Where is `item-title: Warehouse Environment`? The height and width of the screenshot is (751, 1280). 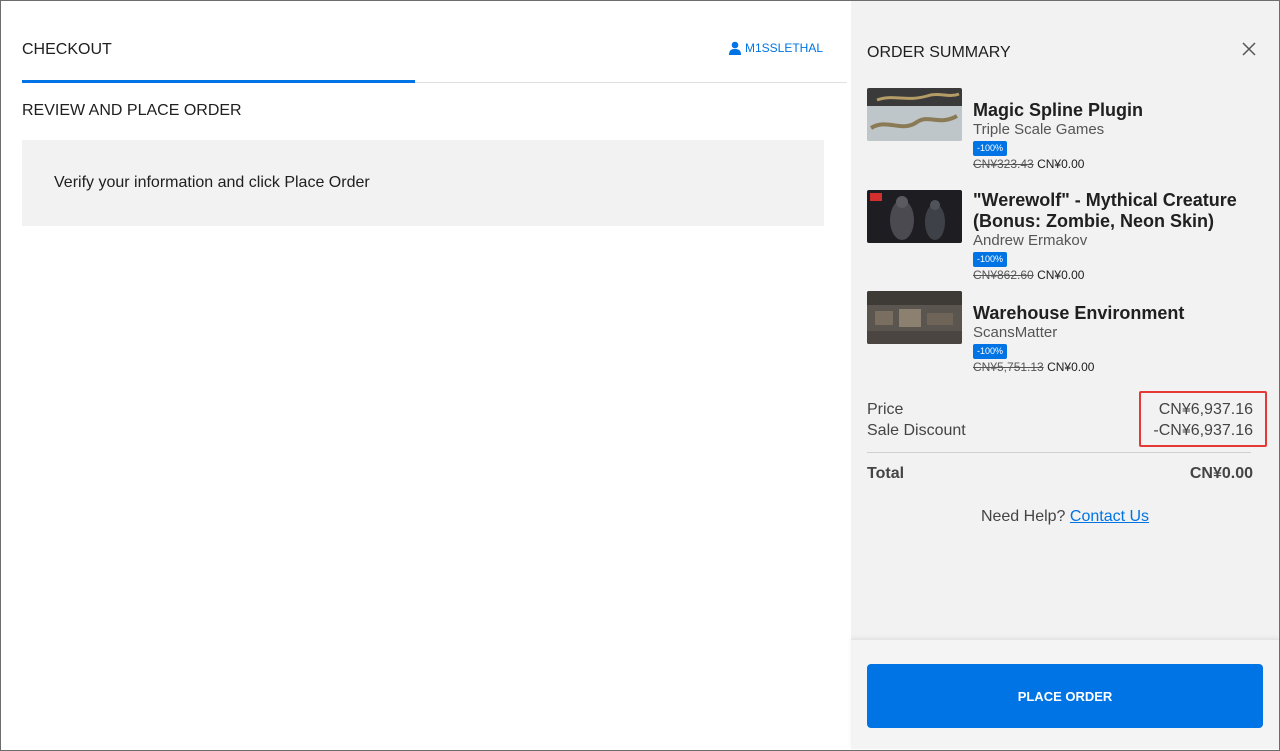 item-title: Warehouse Environment is located at coordinates (1118, 313).